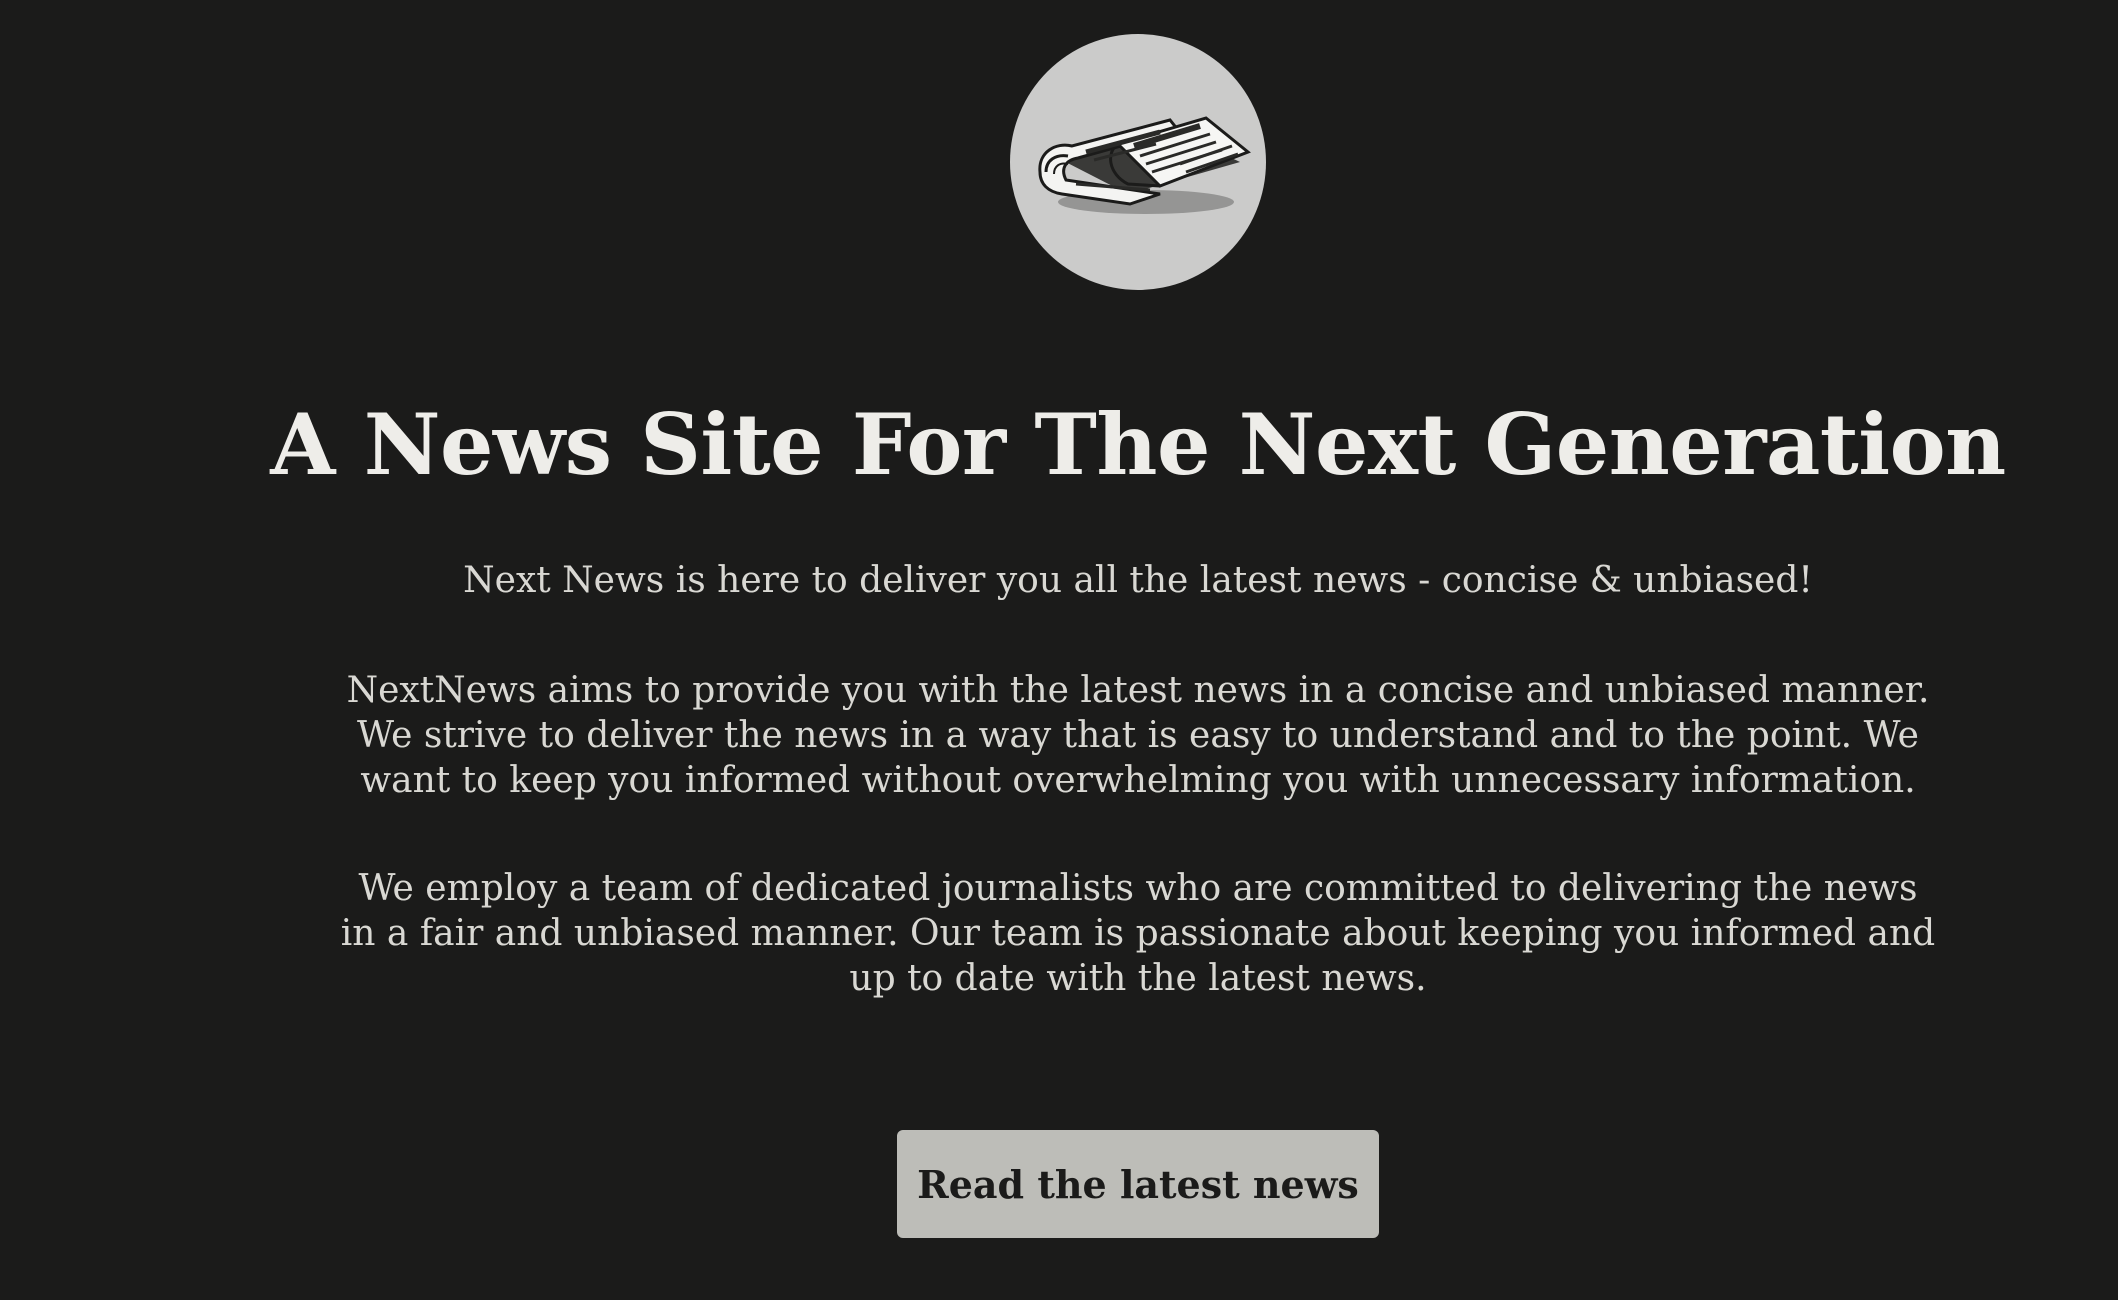 The height and width of the screenshot is (1300, 2118). I want to click on read-latest-news-button: Read the latest news, so click(1138, 1184).